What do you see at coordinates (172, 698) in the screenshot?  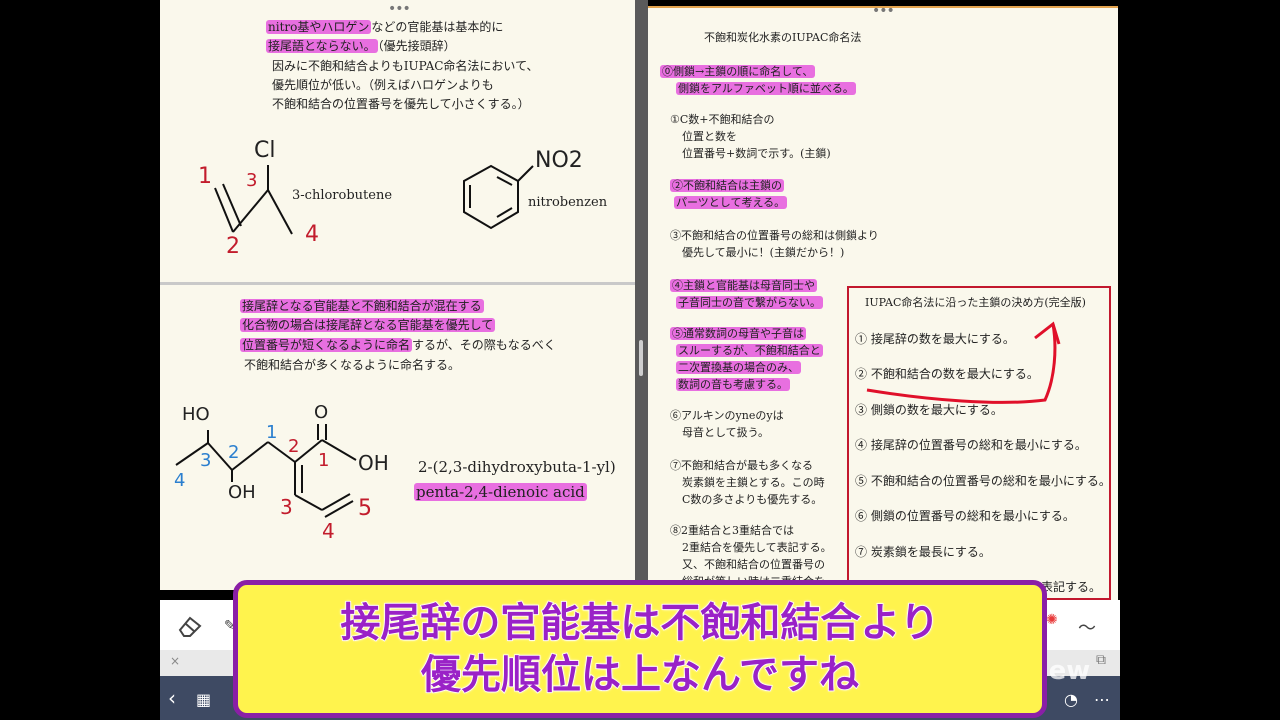 I see `back-icon: ‹` at bounding box center [172, 698].